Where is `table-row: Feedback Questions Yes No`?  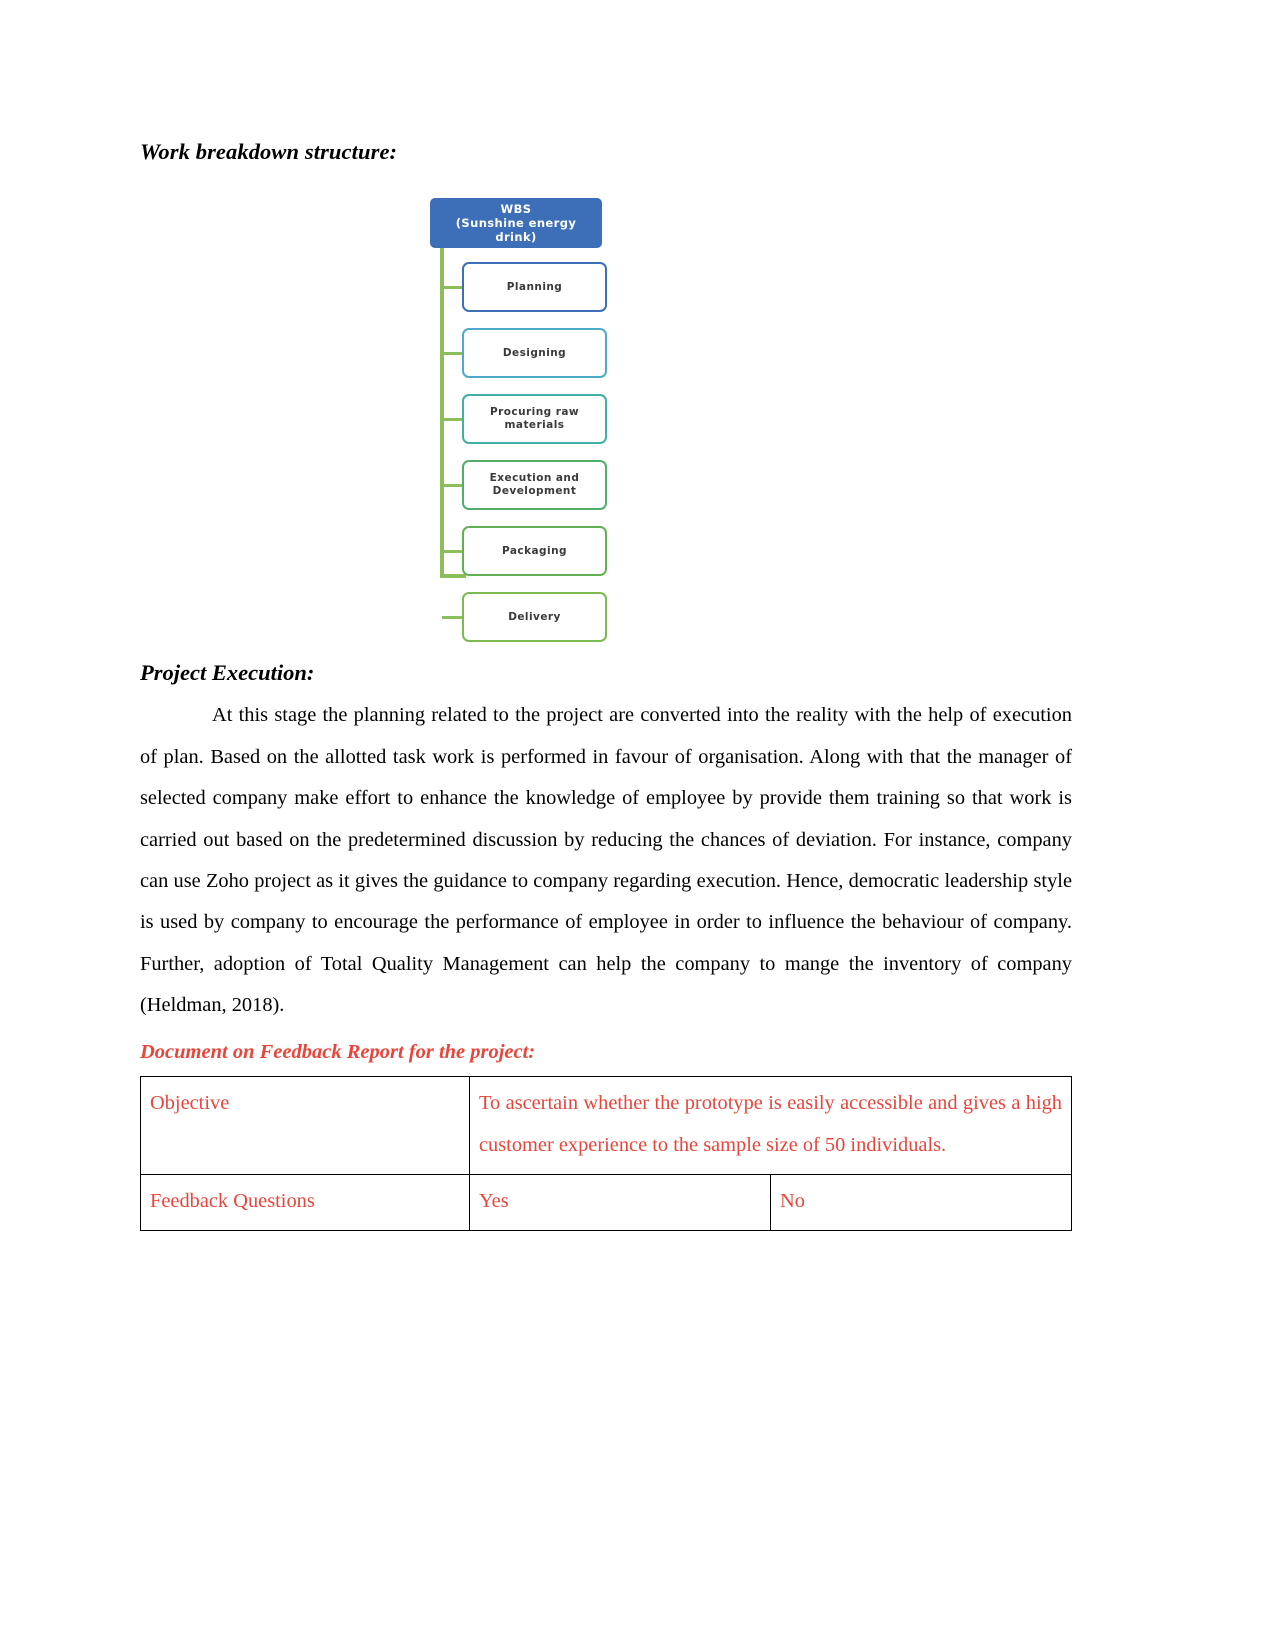 table-row: Feedback Questions Yes No is located at coordinates (606, 1202).